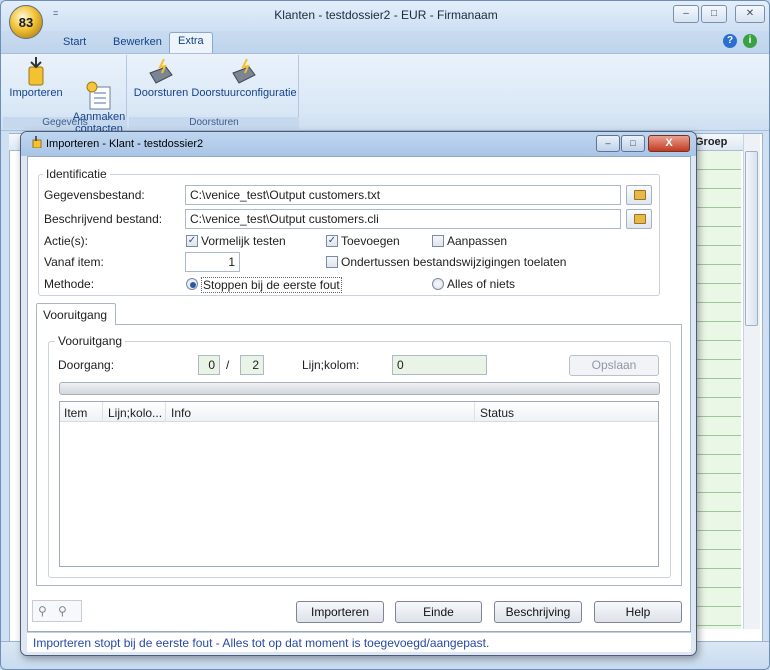 This screenshot has width=770, height=670. I want to click on vanaf-item-input: 1, so click(212, 262).